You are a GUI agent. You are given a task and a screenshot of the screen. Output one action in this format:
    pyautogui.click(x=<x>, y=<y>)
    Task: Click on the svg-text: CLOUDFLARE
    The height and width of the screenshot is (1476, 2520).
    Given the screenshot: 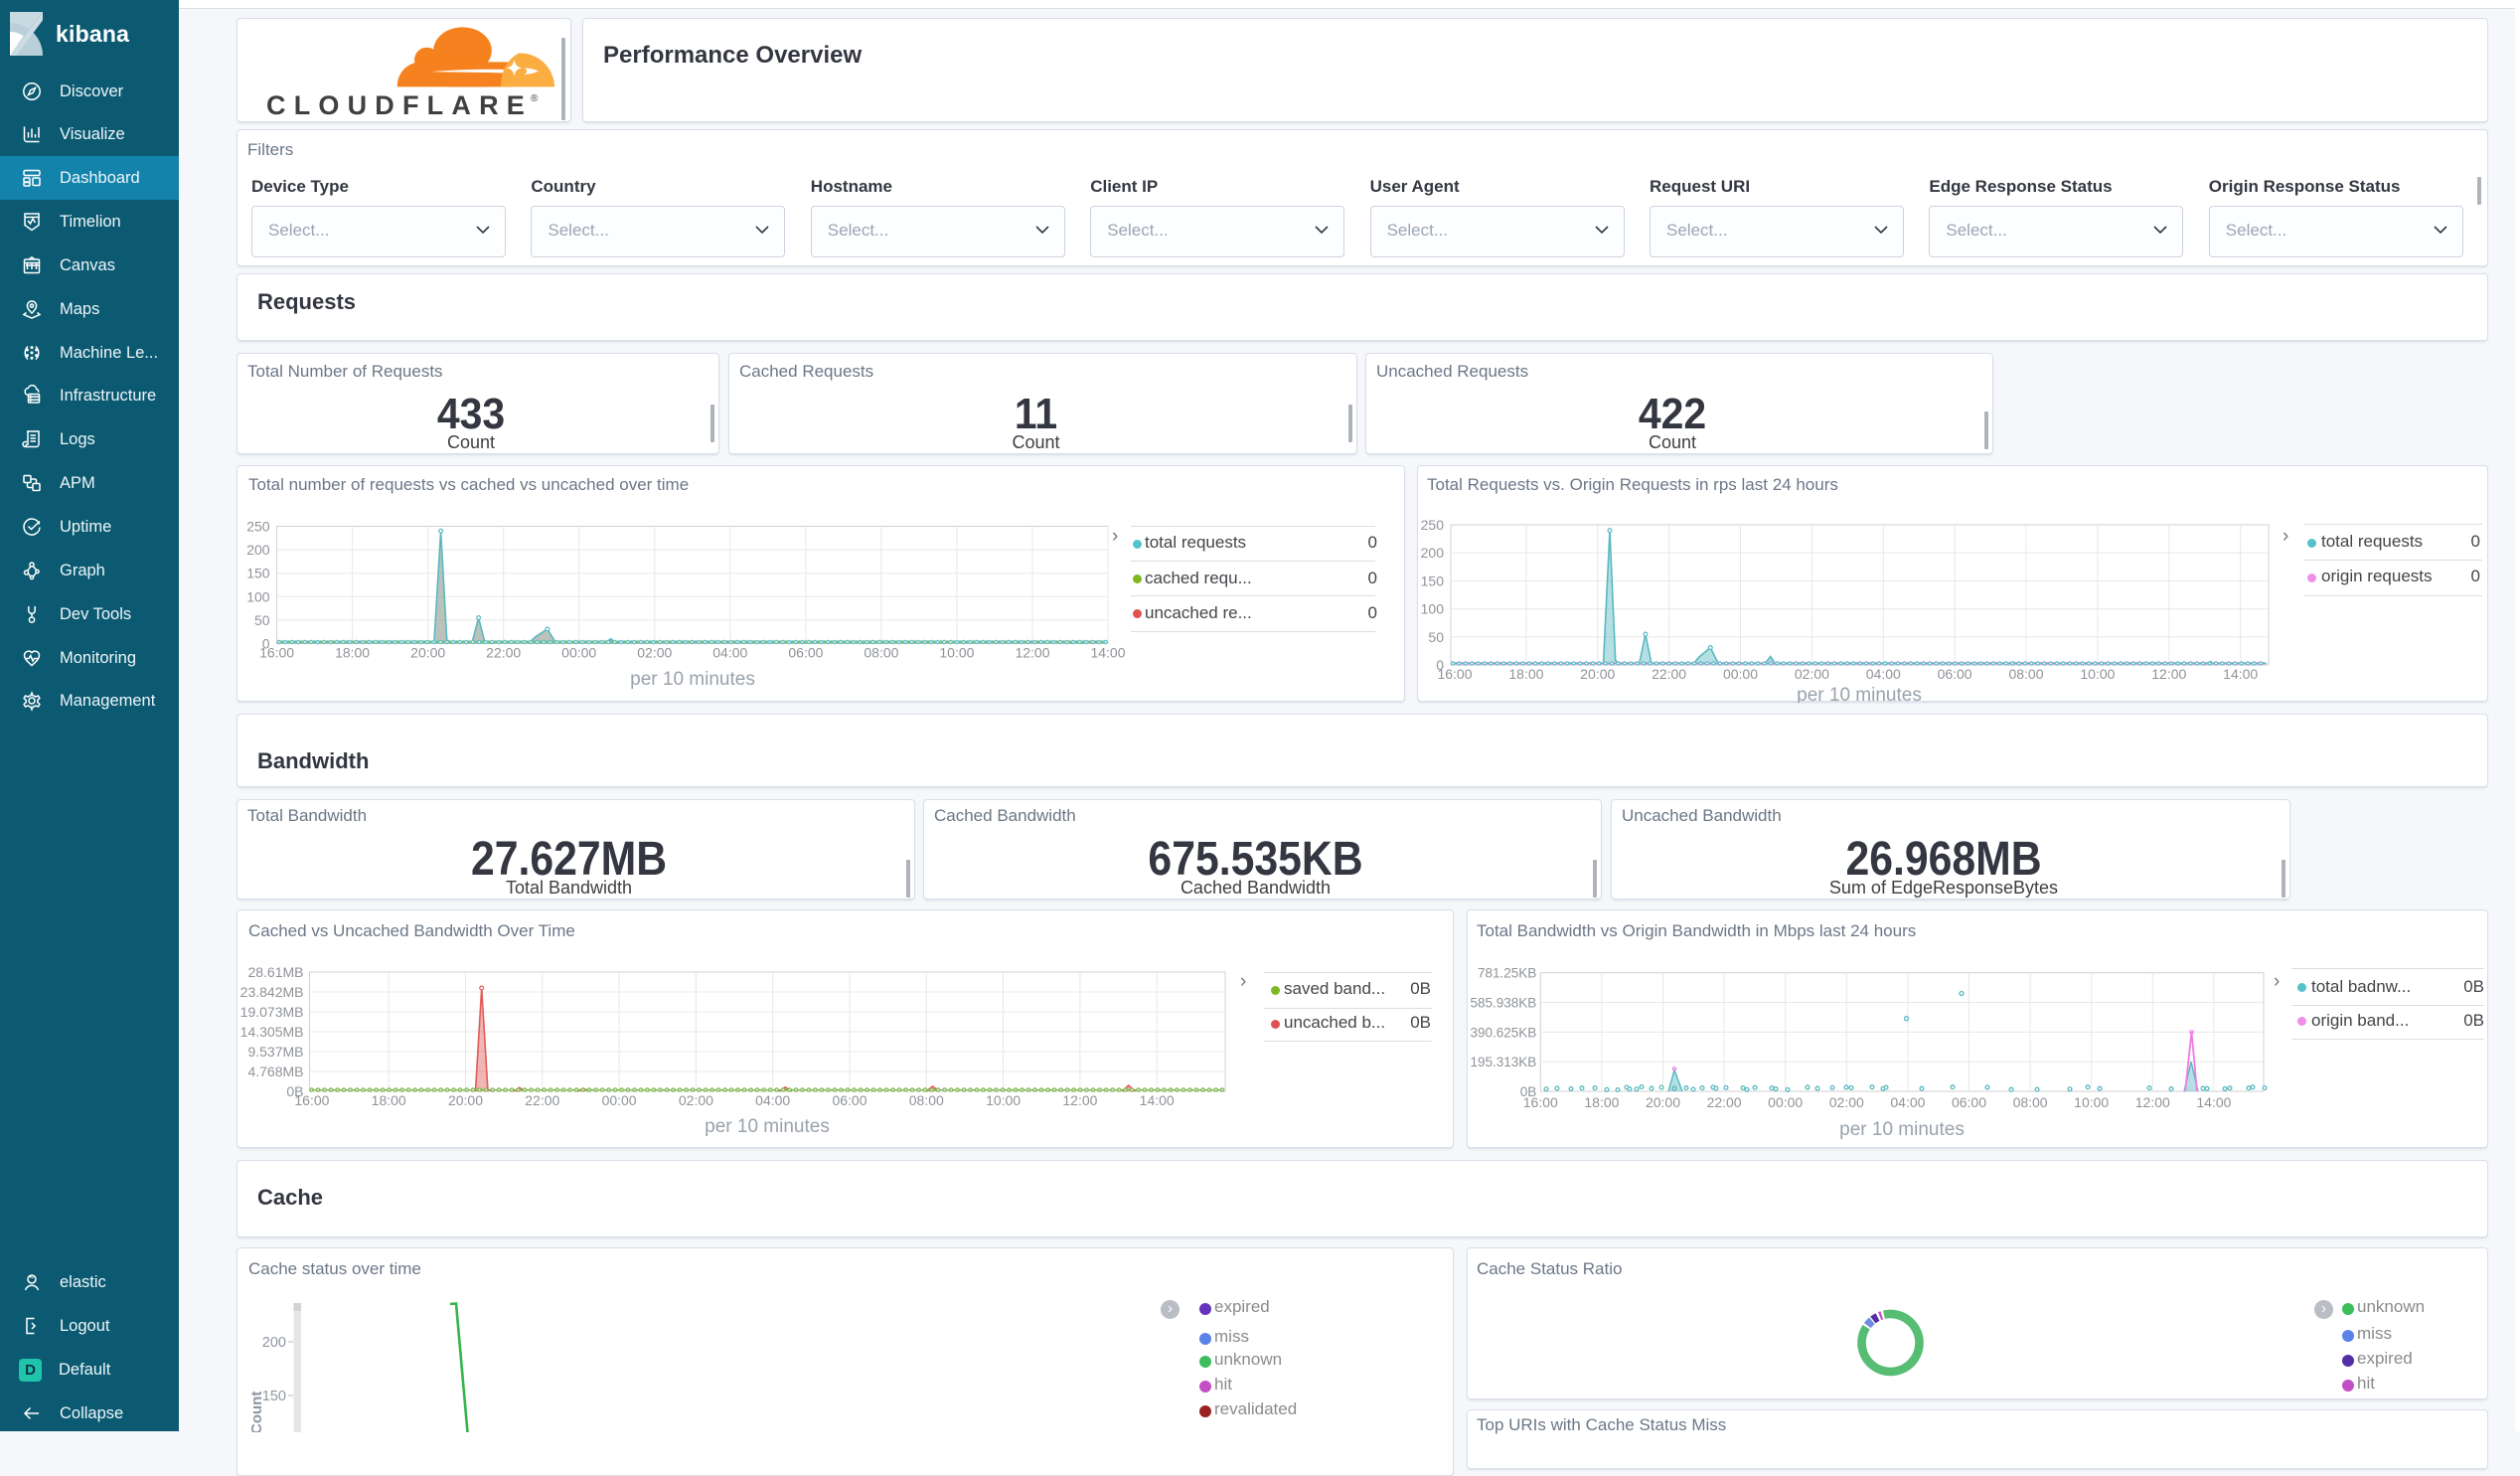 What is the action you would take?
    pyautogui.click(x=399, y=105)
    